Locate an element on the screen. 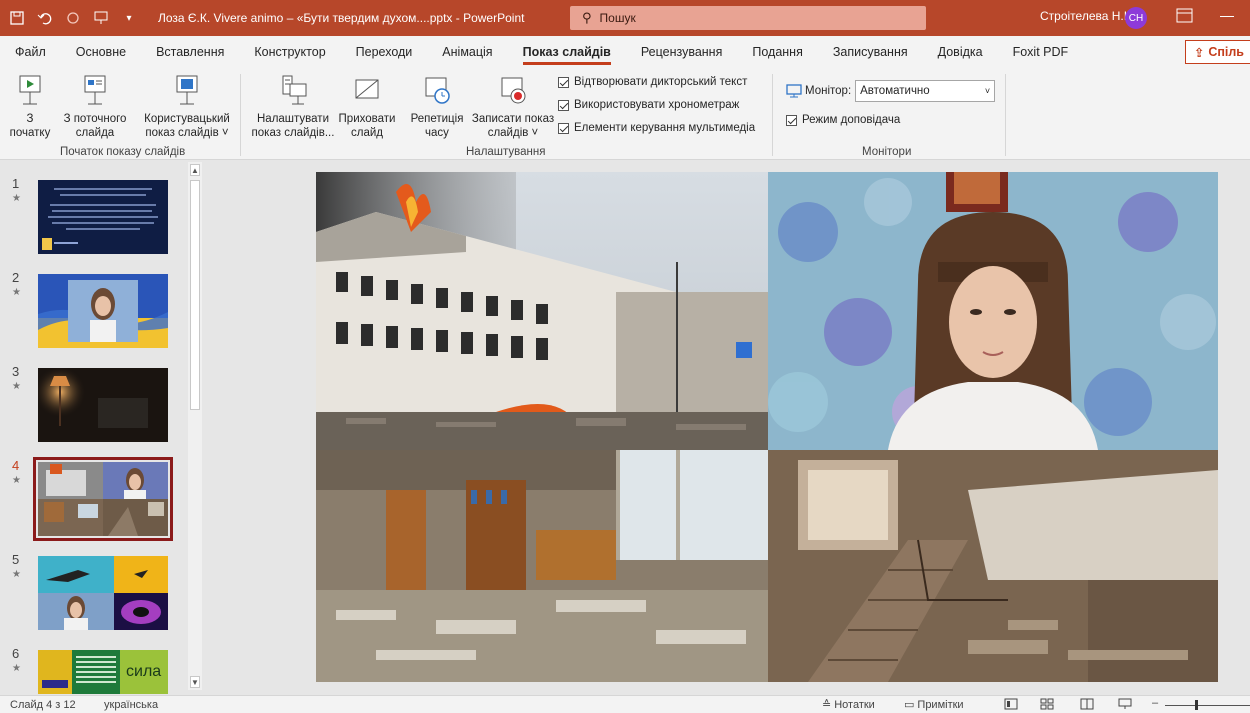  from-current-icon is located at coordinates (95, 90).